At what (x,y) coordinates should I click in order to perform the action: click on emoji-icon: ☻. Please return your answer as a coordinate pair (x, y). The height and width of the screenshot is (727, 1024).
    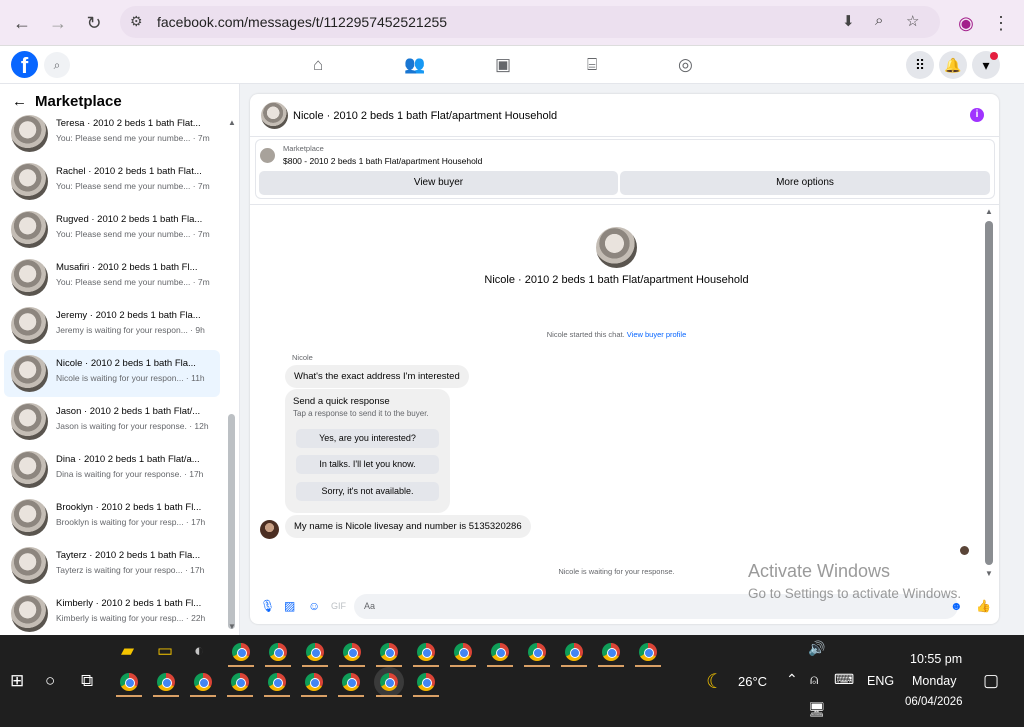
    Looking at the image, I should click on (956, 606).